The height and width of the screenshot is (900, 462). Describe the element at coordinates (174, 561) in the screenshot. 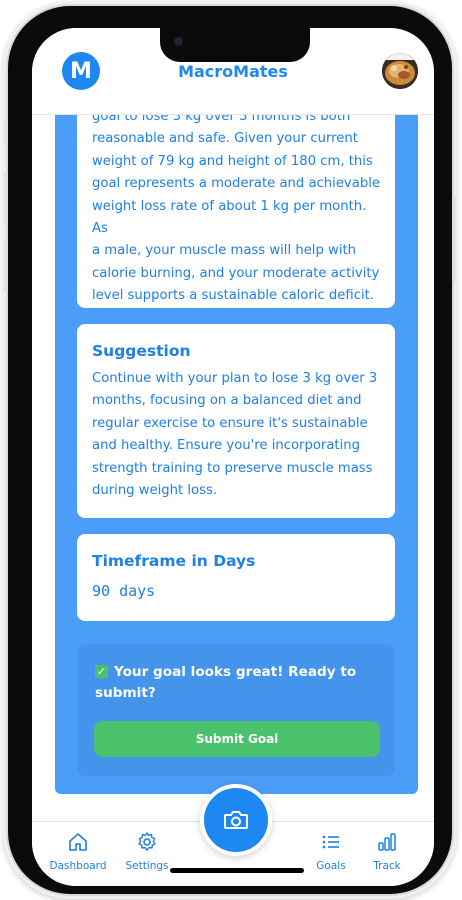

I see `timeframe-title: Timeframe in Days` at that location.